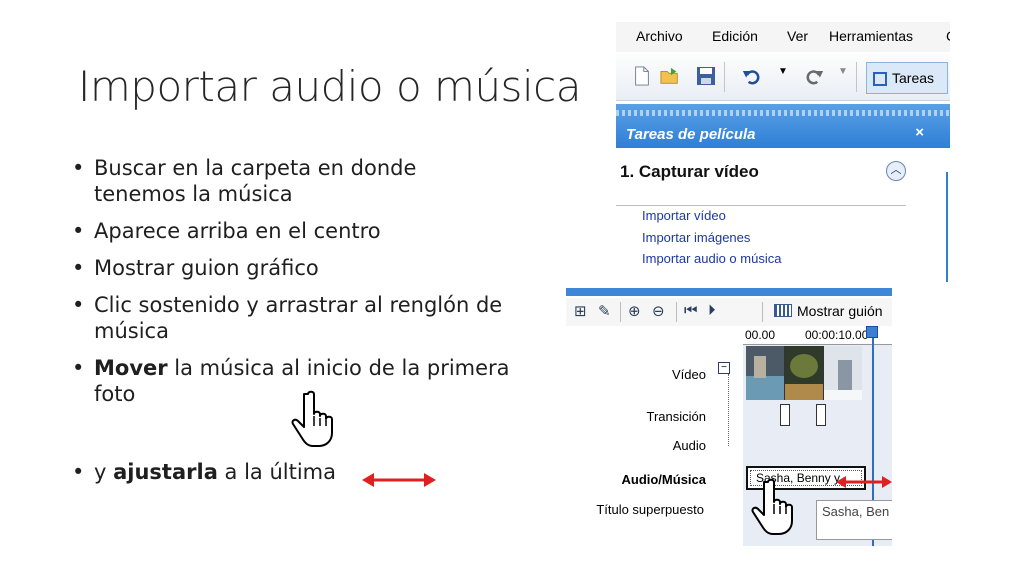  I want to click on tareas-label: Tareas, so click(913, 78).